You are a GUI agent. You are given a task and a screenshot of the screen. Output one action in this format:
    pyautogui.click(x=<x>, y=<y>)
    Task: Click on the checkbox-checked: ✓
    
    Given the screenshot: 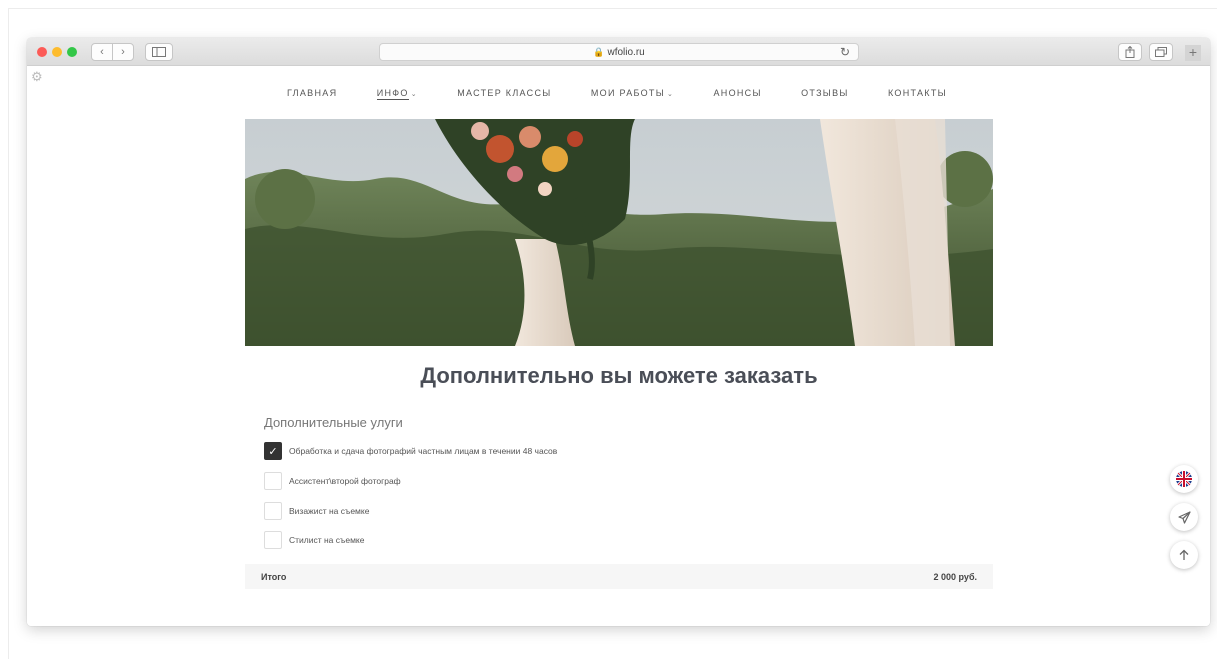 What is the action you would take?
    pyautogui.click(x=273, y=451)
    